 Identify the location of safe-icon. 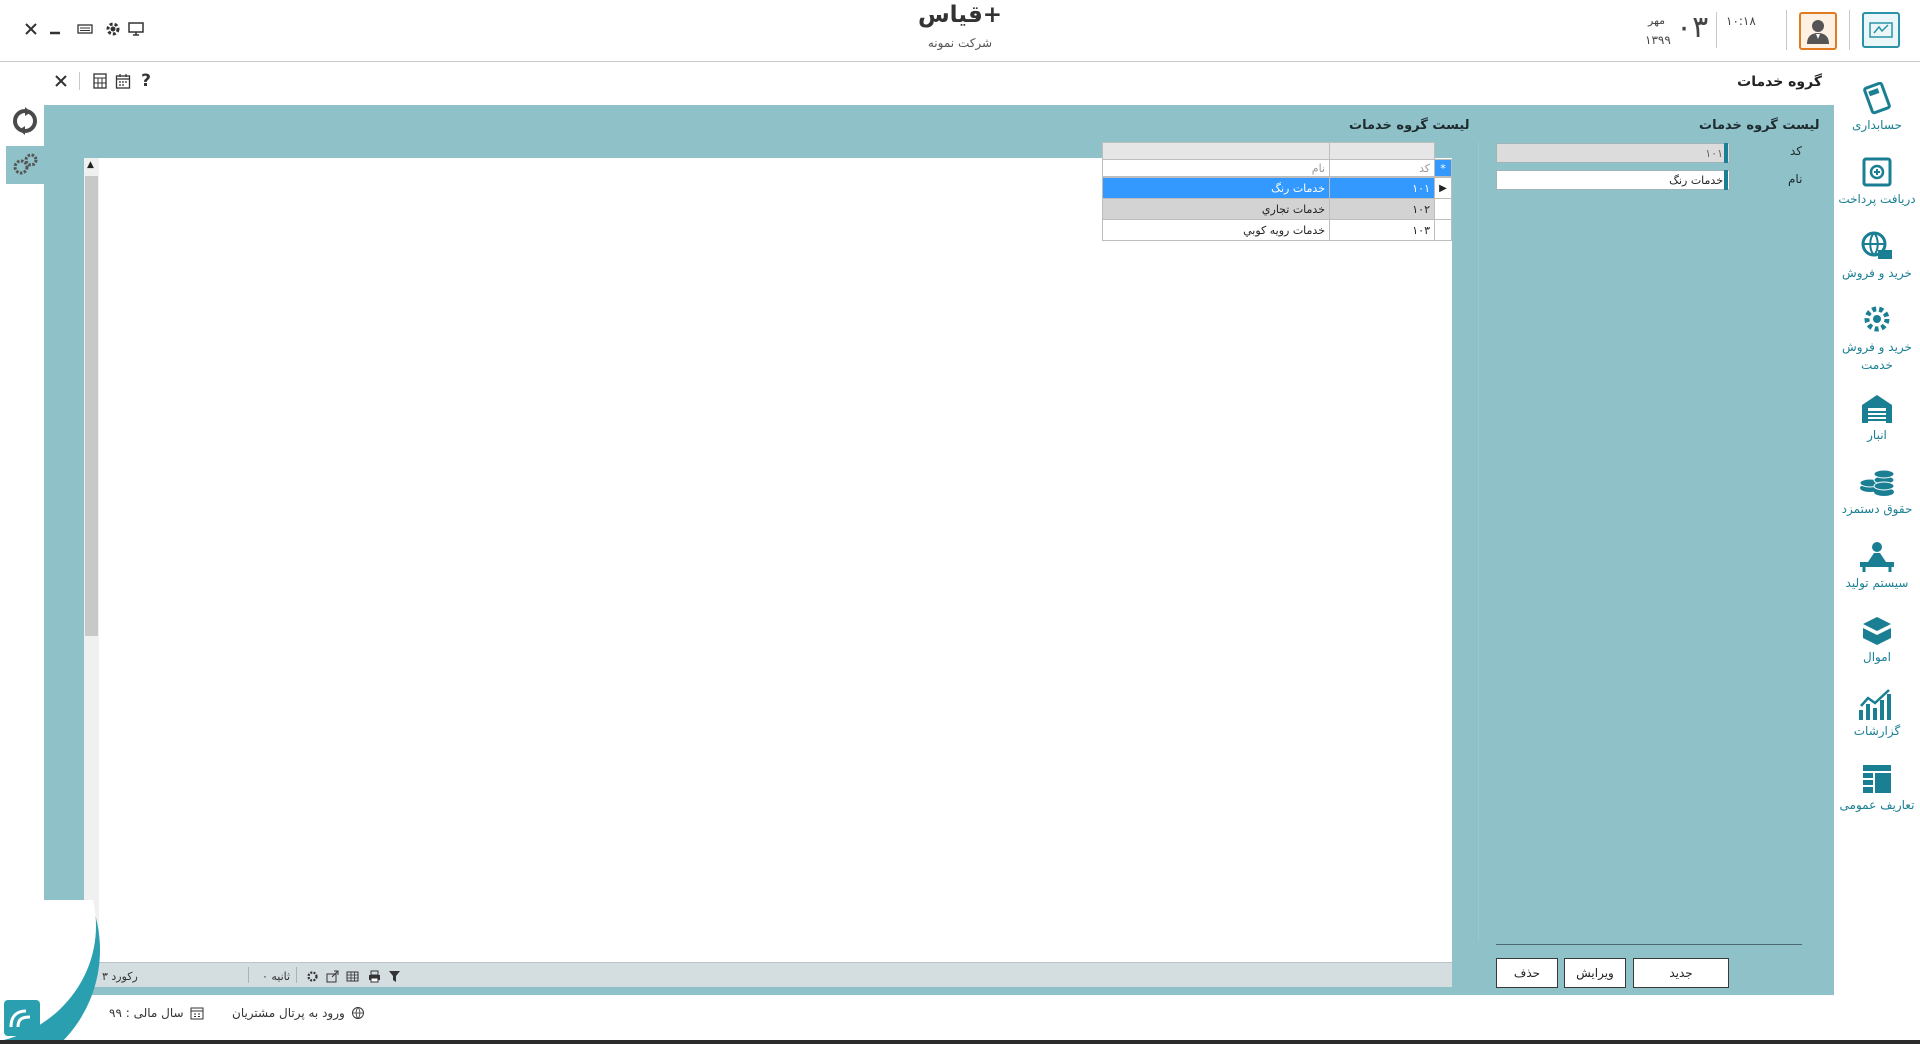
(1877, 172).